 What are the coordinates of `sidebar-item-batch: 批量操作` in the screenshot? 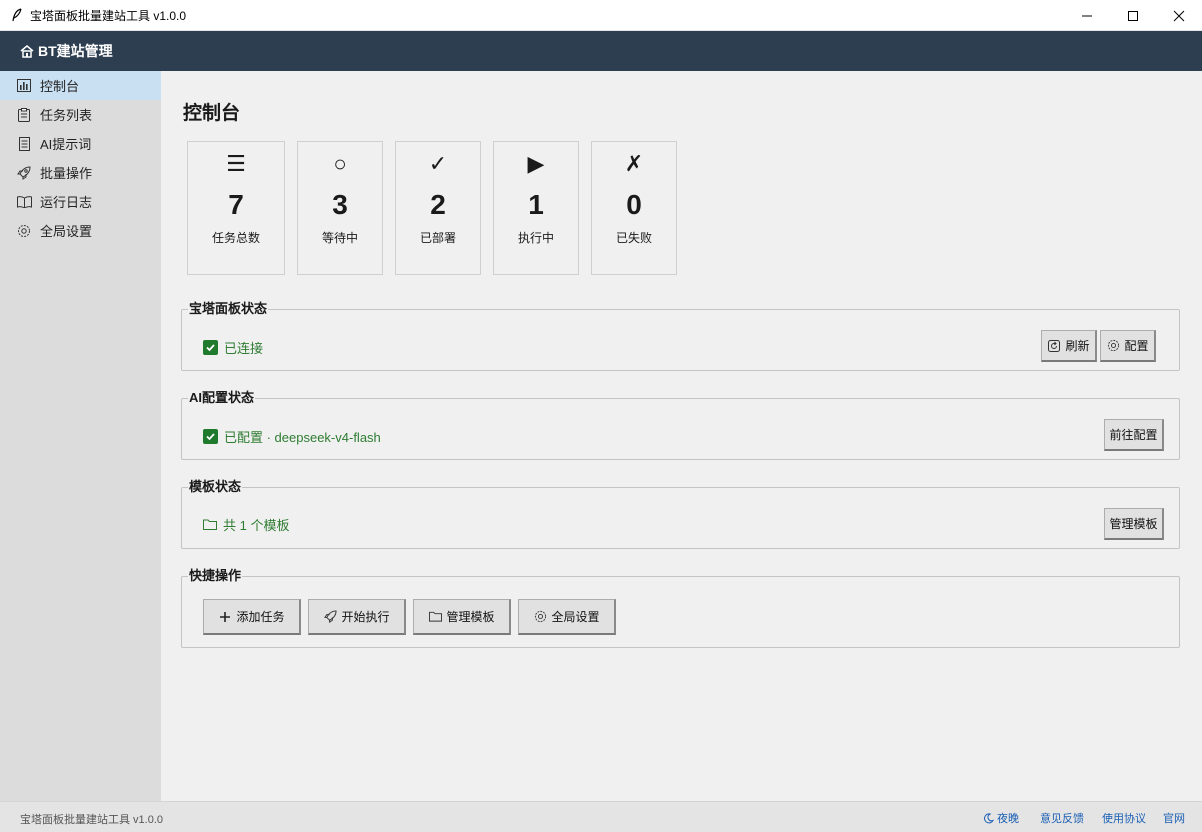 It's located at (80, 172).